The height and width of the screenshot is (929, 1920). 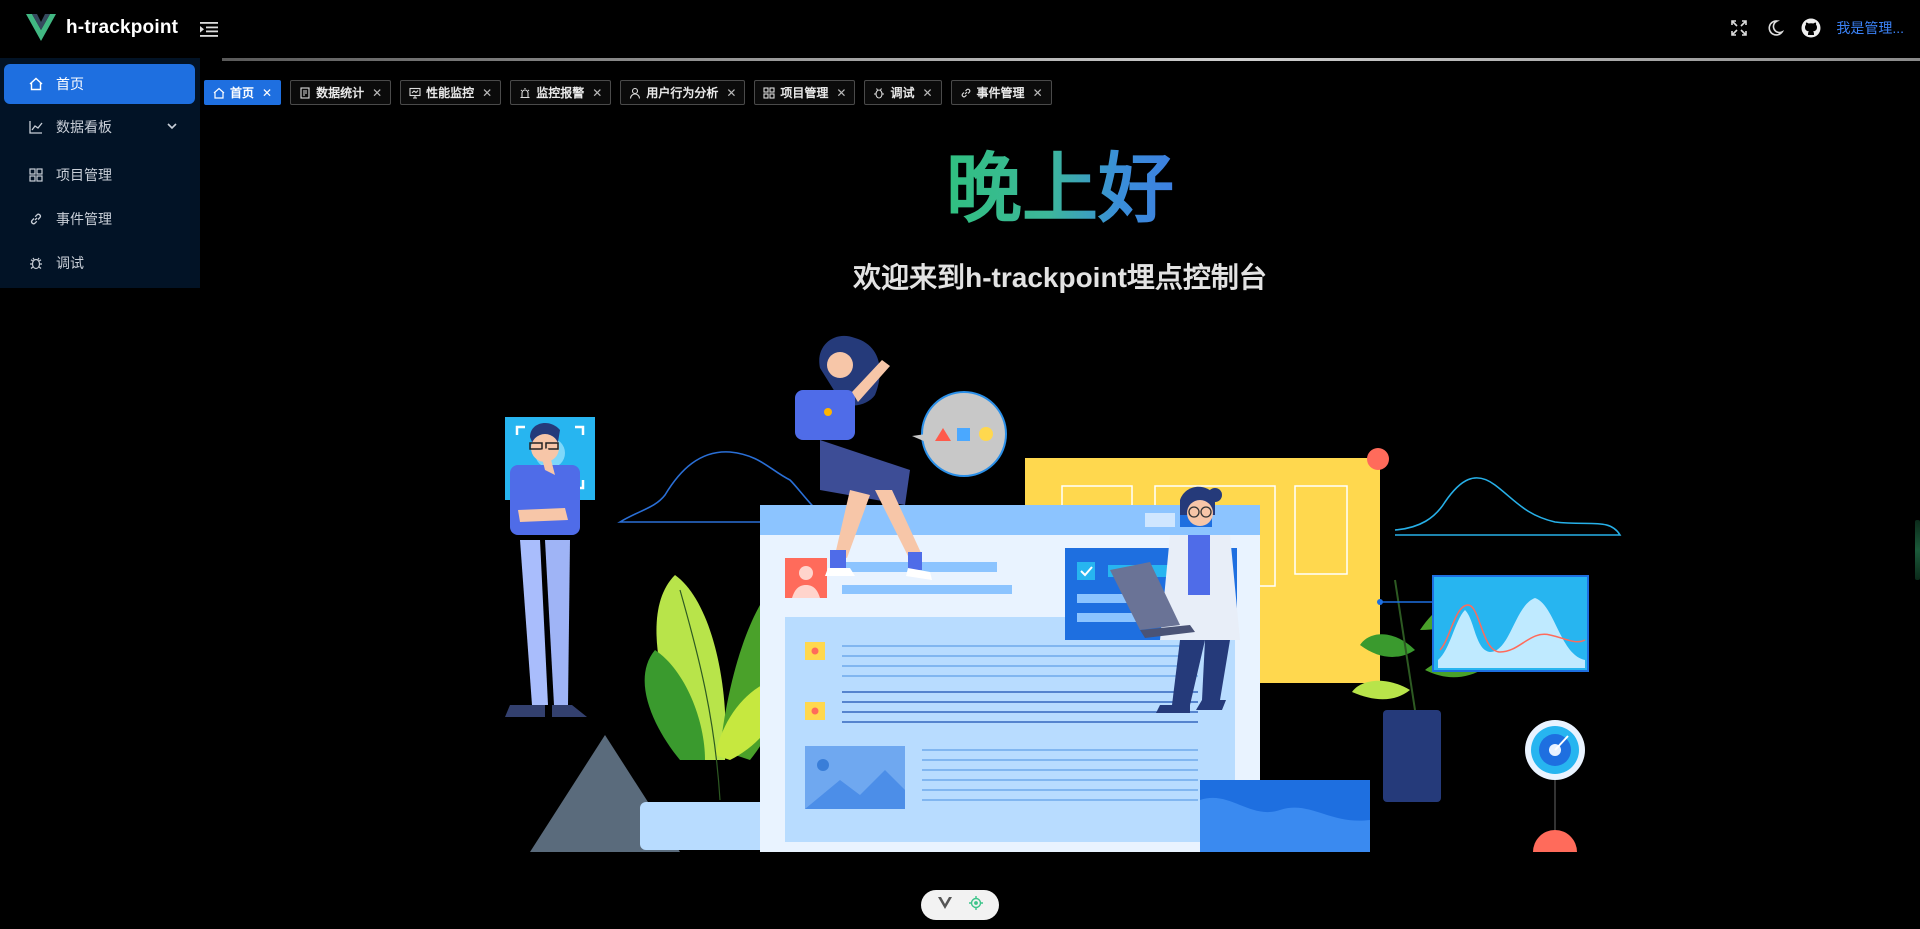 I want to click on sidebar-item-events: 事件管理, so click(x=99, y=219).